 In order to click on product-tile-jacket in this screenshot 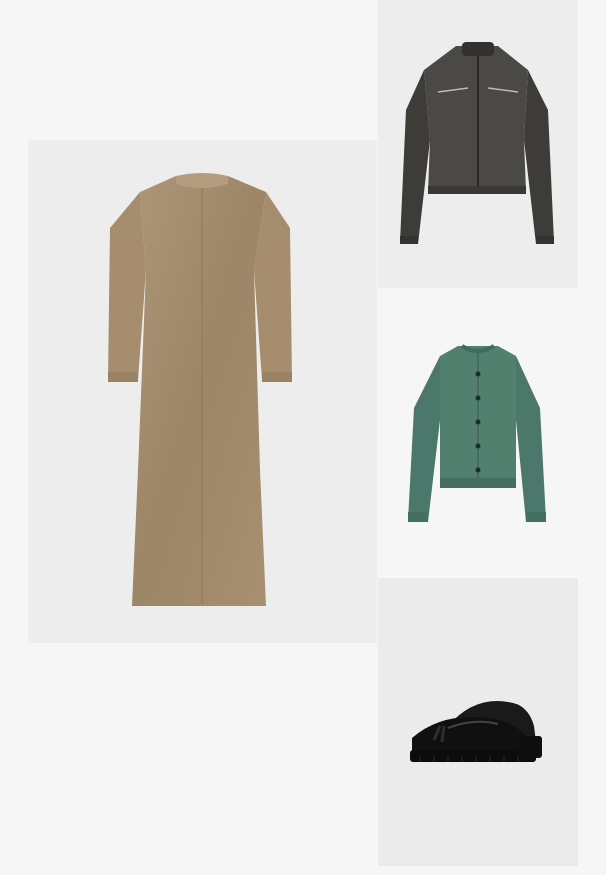, I will do `click(478, 144)`.